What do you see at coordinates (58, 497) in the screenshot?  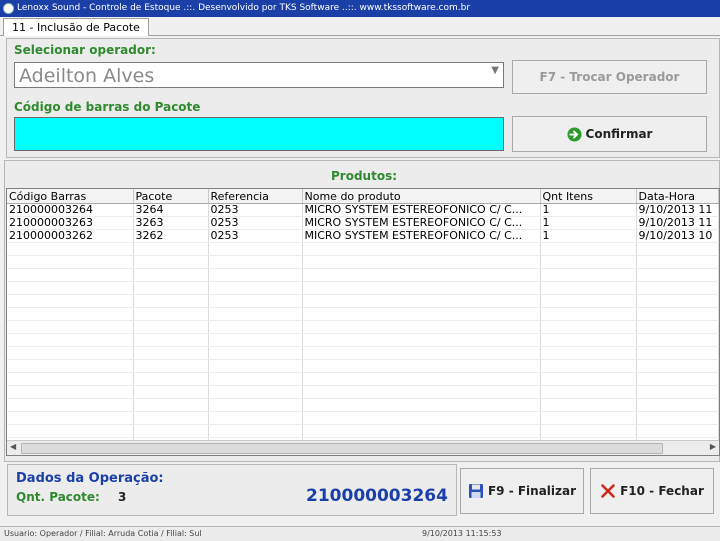 I see `qnt-pacote-label: Qnt. Pacote:` at bounding box center [58, 497].